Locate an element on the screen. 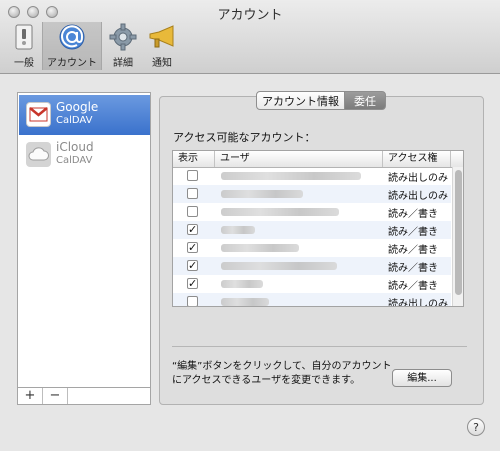 Image resolution: width=500 pixels, height=451 pixels. table-header: 表示 ユーザ アクセス権 is located at coordinates (318, 159).